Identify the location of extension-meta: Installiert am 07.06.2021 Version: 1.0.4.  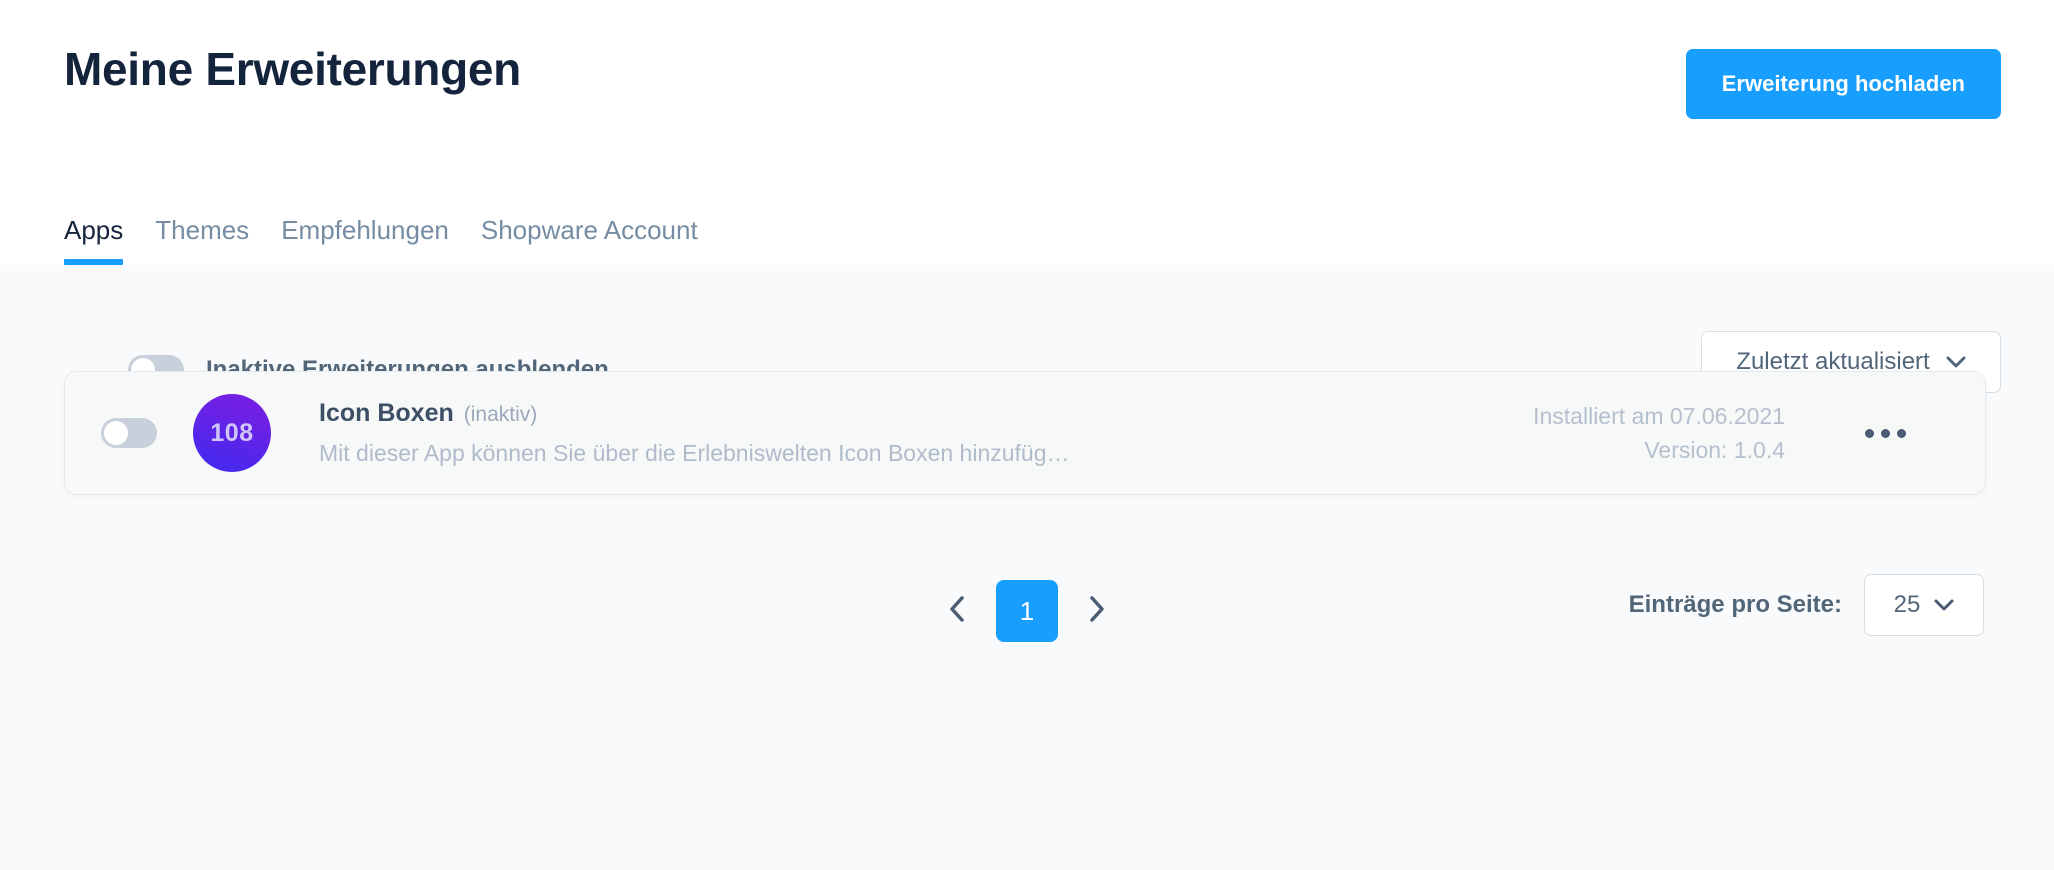
(1659, 433).